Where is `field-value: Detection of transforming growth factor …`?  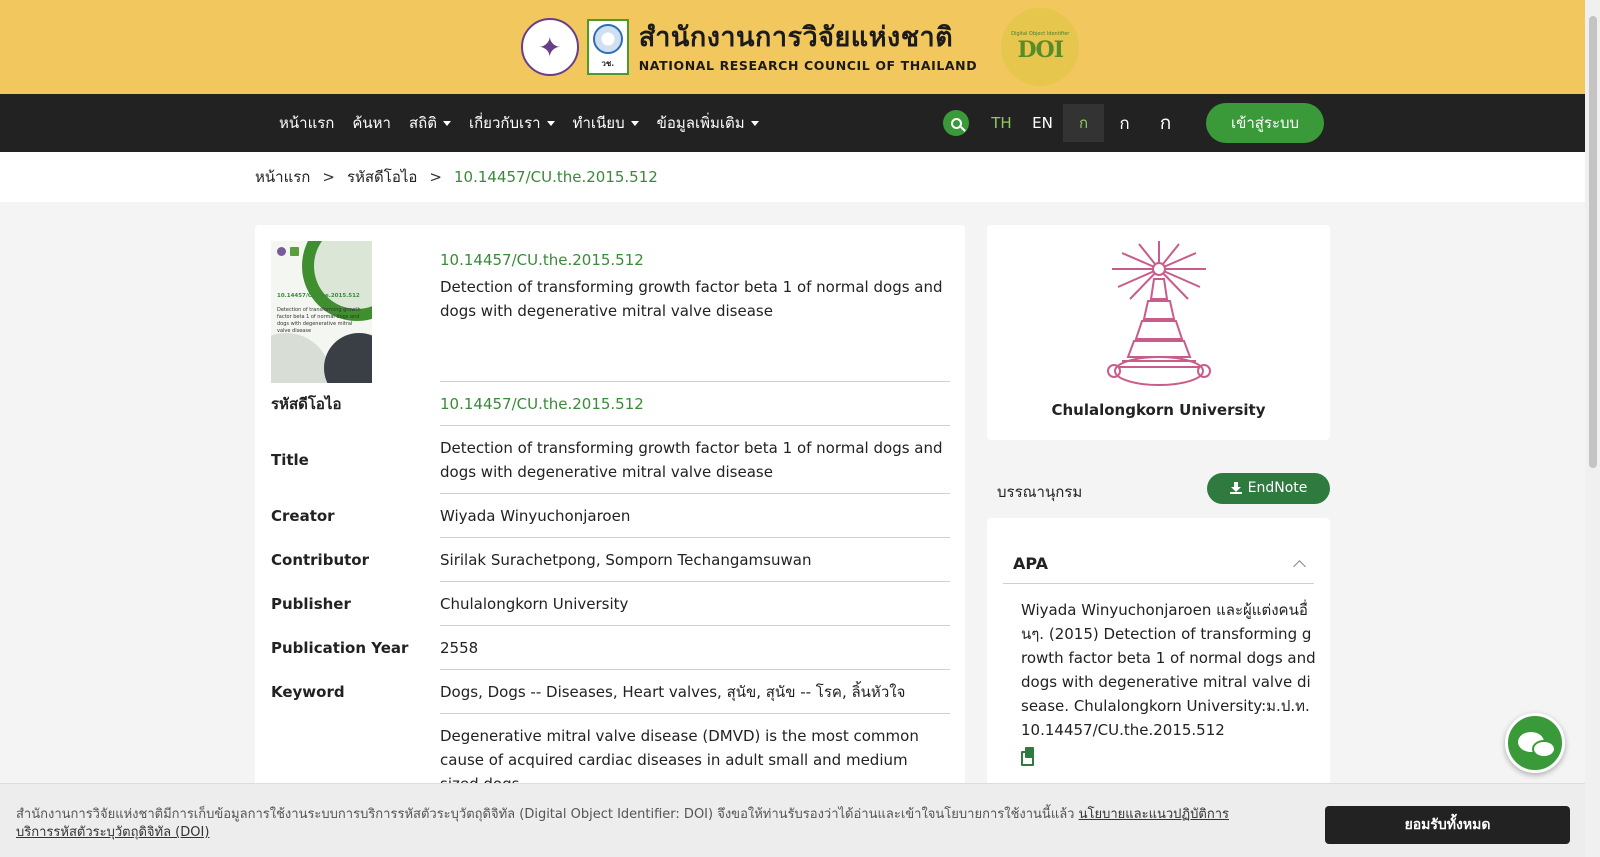 field-value: Detection of transforming growth factor … is located at coordinates (695, 459).